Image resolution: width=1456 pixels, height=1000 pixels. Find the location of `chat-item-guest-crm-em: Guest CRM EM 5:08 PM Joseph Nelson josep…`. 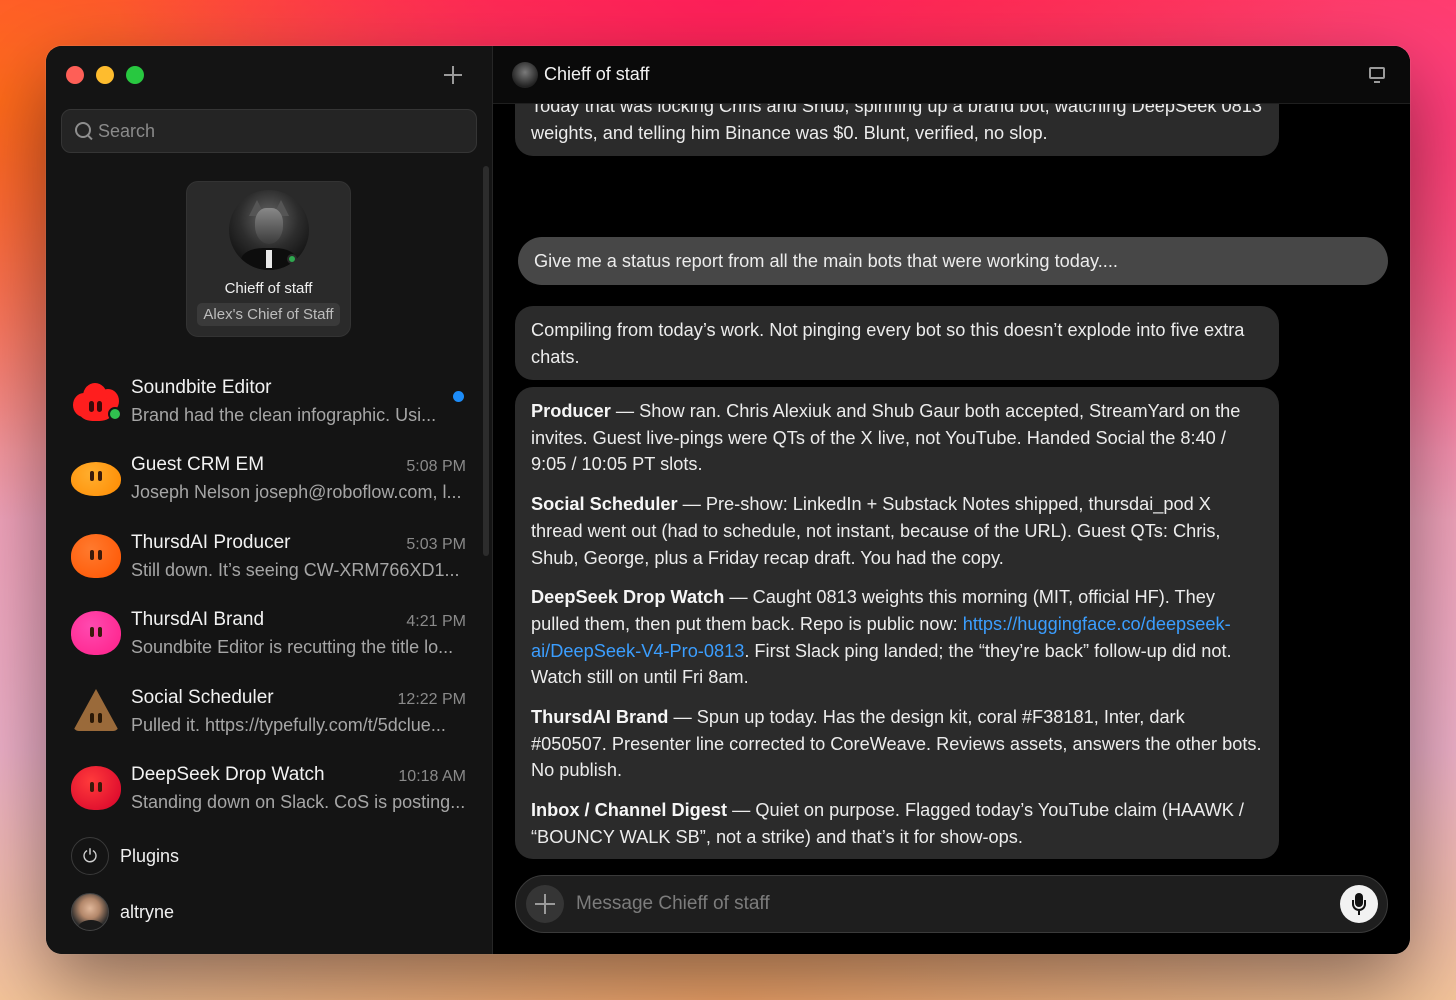

chat-item-guest-crm-em: Guest CRM EM 5:08 PM Joseph Nelson josep… is located at coordinates (266, 484).